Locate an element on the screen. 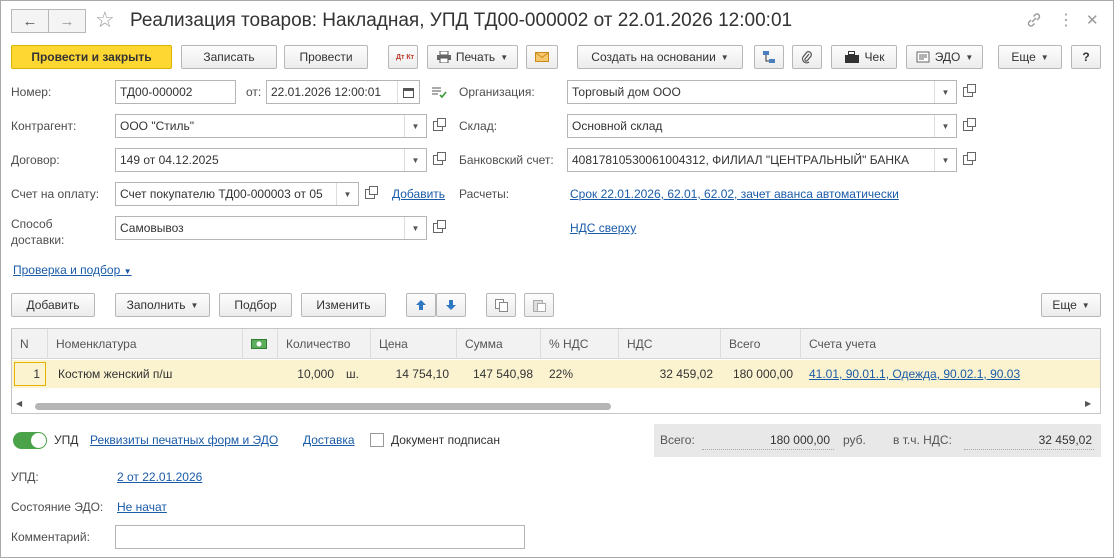 The image size is (1114, 558). column-header-price: Цена is located at coordinates (414, 344).